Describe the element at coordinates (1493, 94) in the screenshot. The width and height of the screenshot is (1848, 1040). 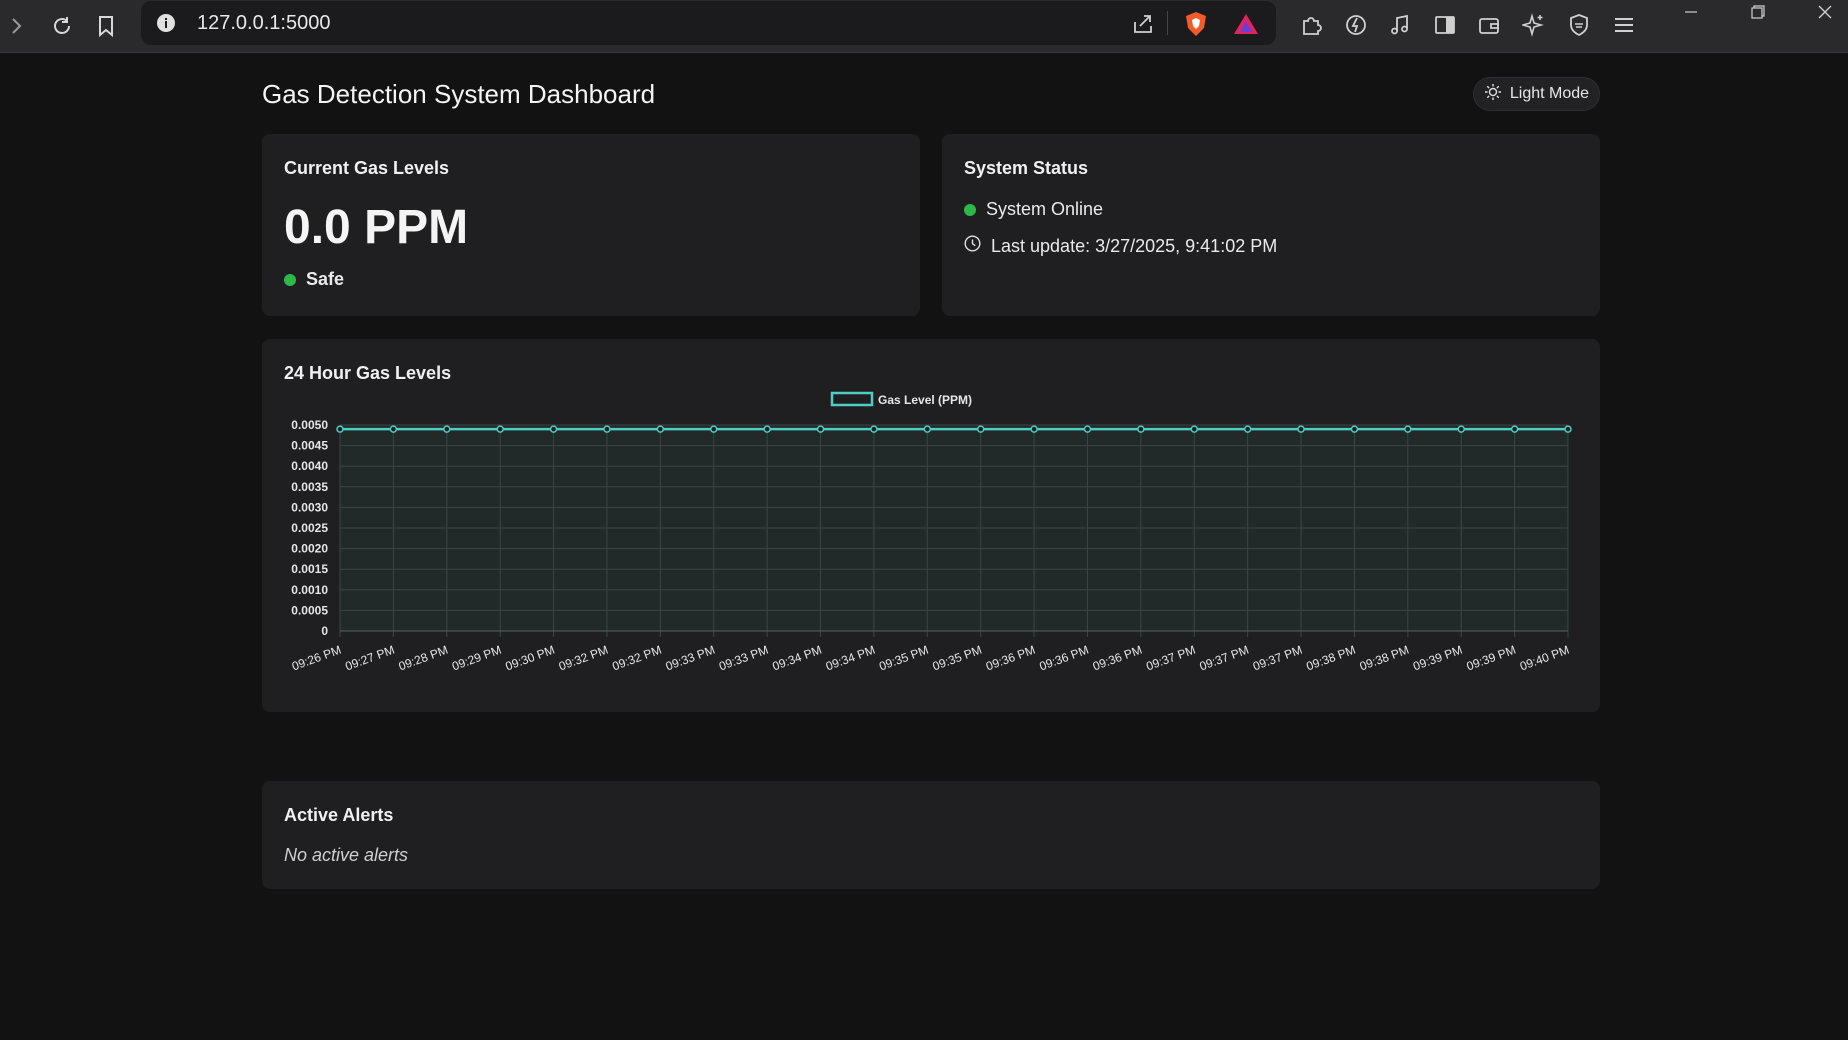
I see `sun-icon` at that location.